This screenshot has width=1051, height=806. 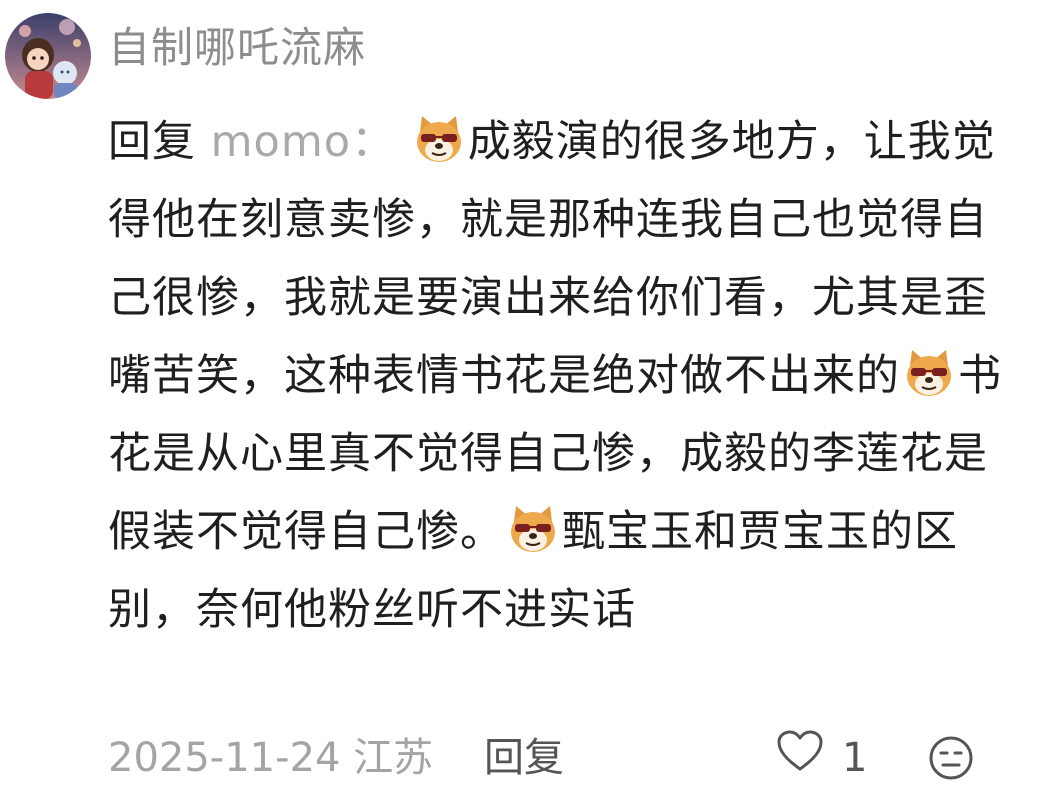 I want to click on neutral-face-icon, so click(x=951, y=758).